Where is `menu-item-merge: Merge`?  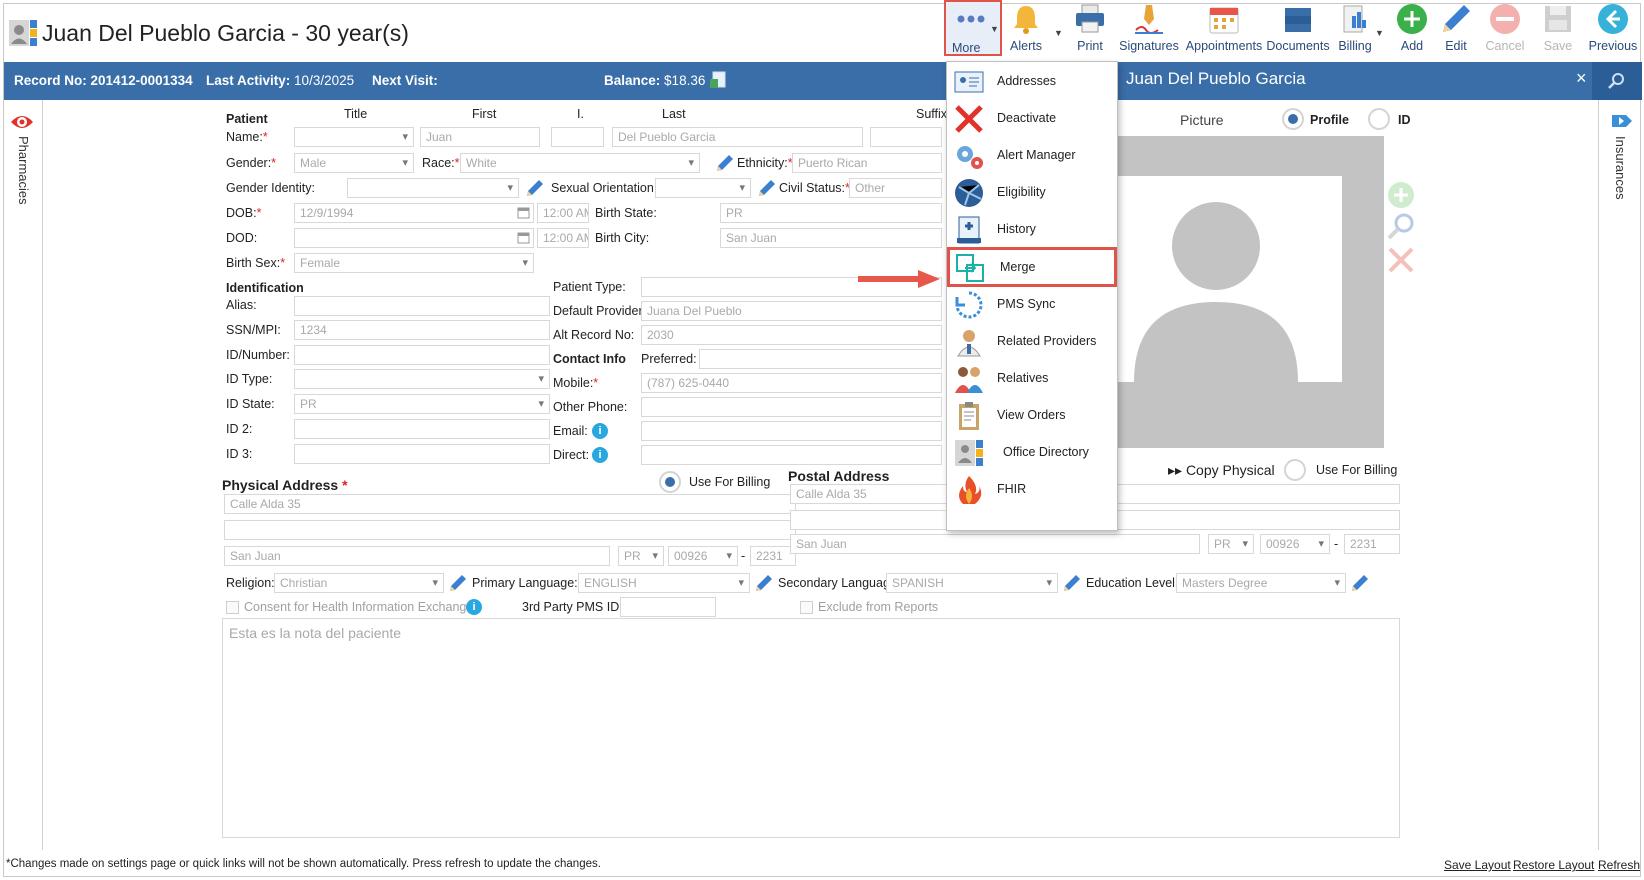 menu-item-merge: Merge is located at coordinates (1032, 267).